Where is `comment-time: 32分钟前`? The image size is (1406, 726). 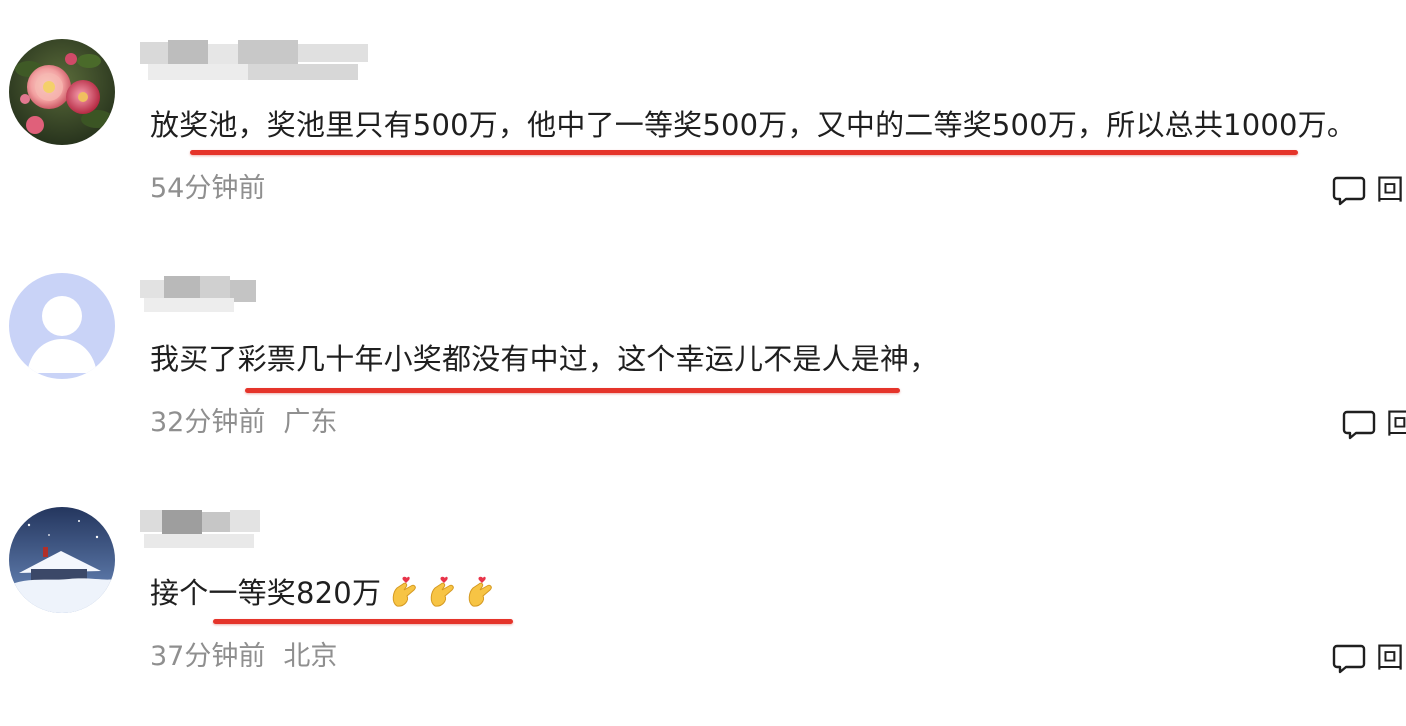
comment-time: 32分钟前 is located at coordinates (208, 422).